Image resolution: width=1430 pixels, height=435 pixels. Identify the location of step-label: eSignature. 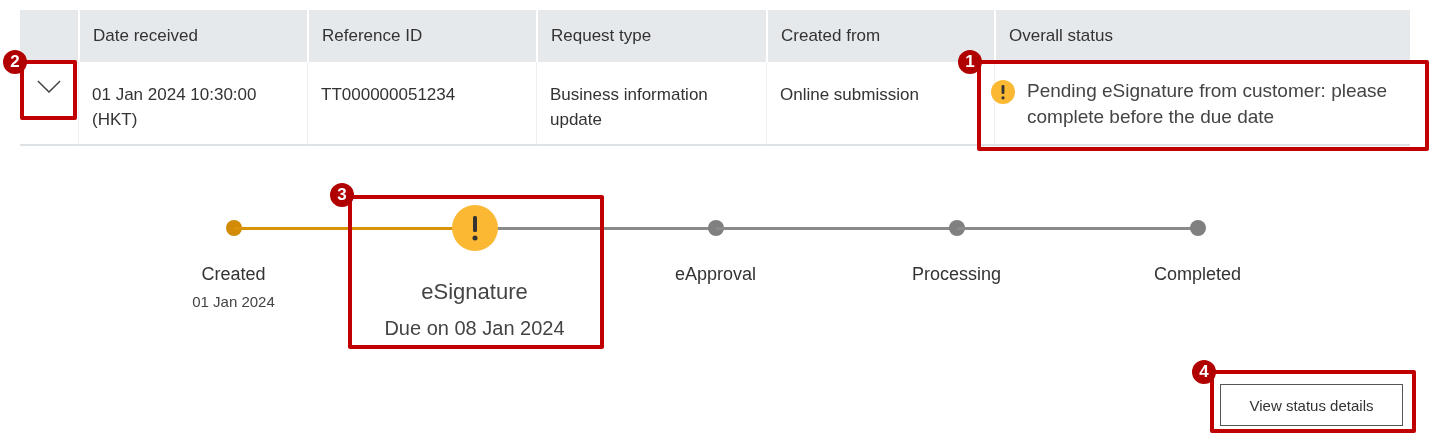
(474, 292).